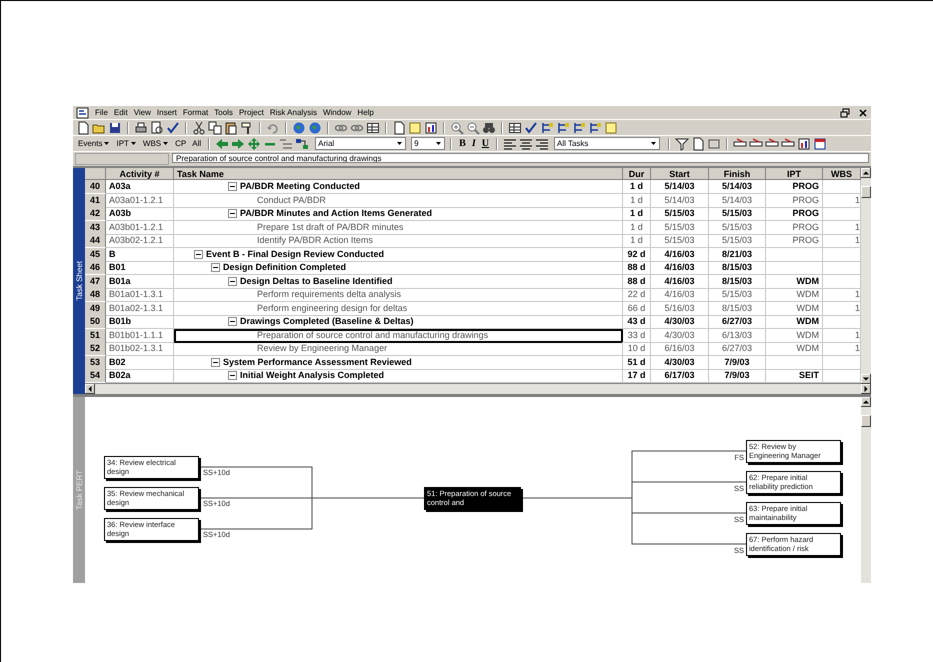 This screenshot has height=662, width=933. I want to click on menu-item: Window, so click(337, 112).